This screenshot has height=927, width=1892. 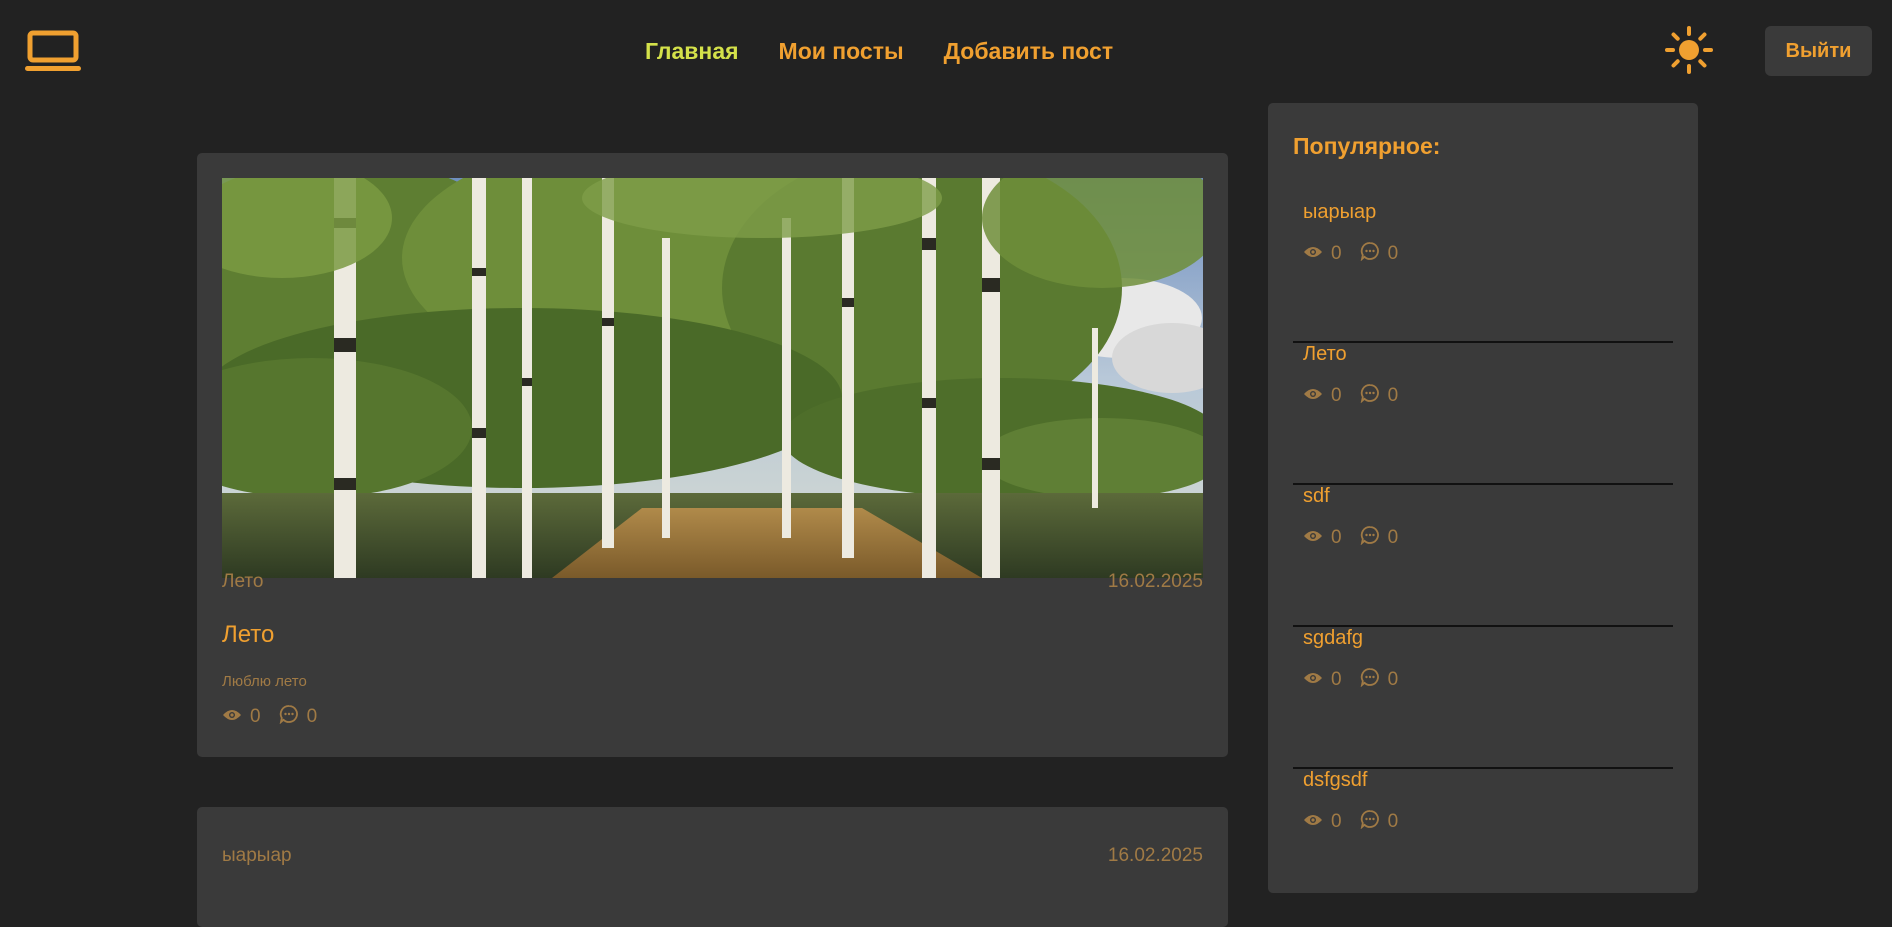 What do you see at coordinates (1335, 780) in the screenshot?
I see `popular-item-title: dsfgsdf` at bounding box center [1335, 780].